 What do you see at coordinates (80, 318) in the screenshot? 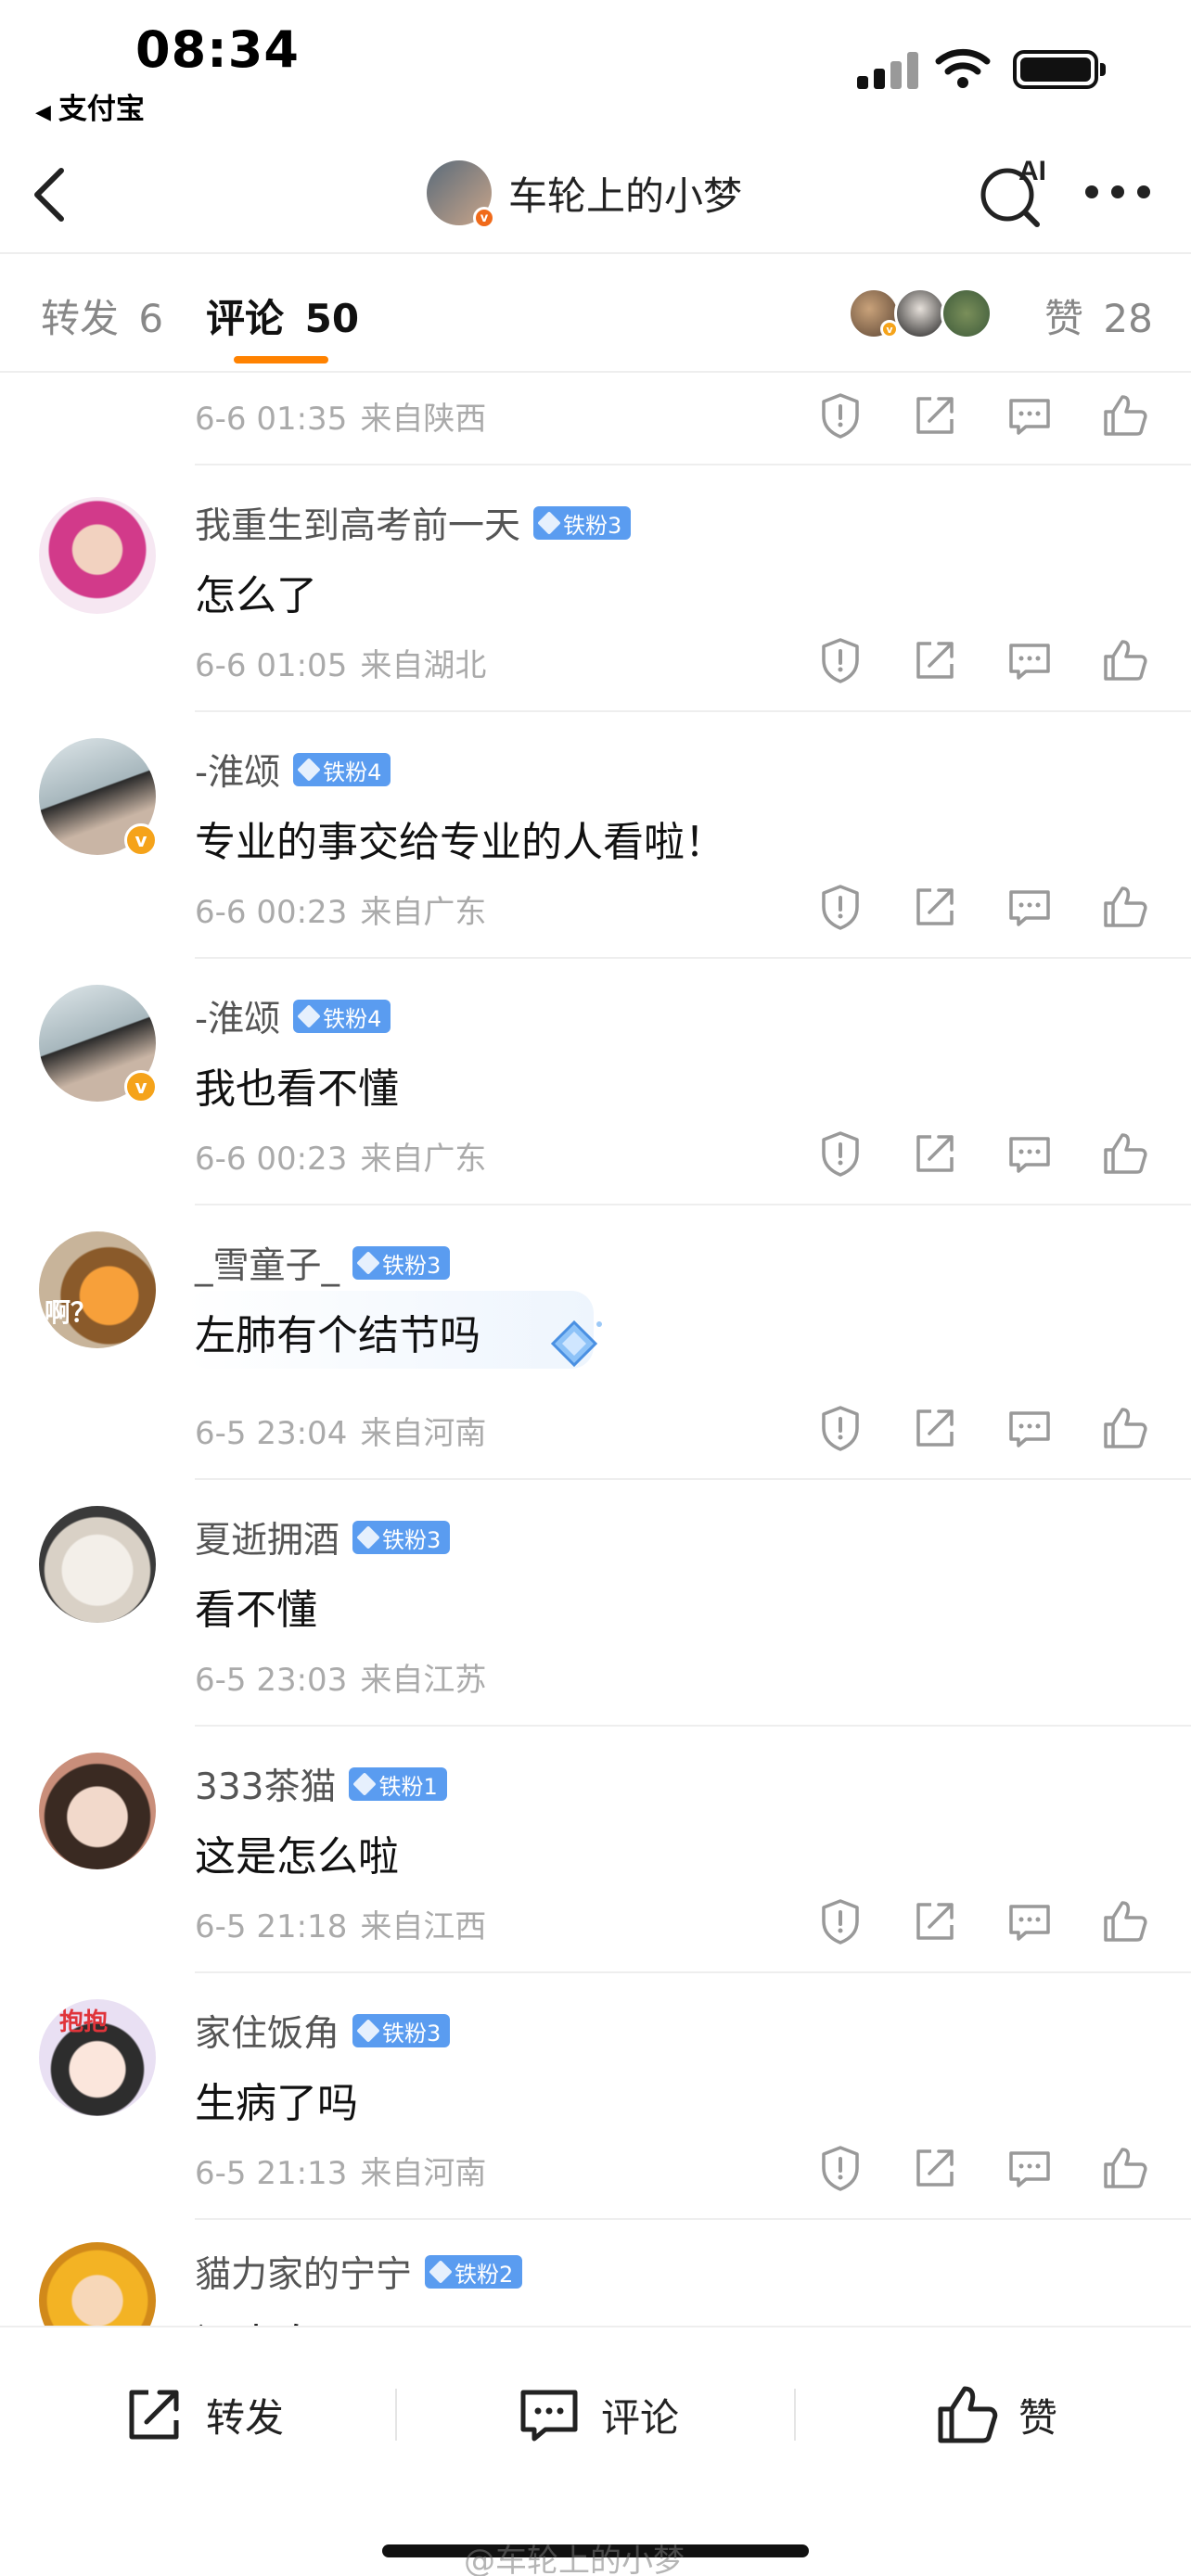
I see `tab-repost-label: 转发` at bounding box center [80, 318].